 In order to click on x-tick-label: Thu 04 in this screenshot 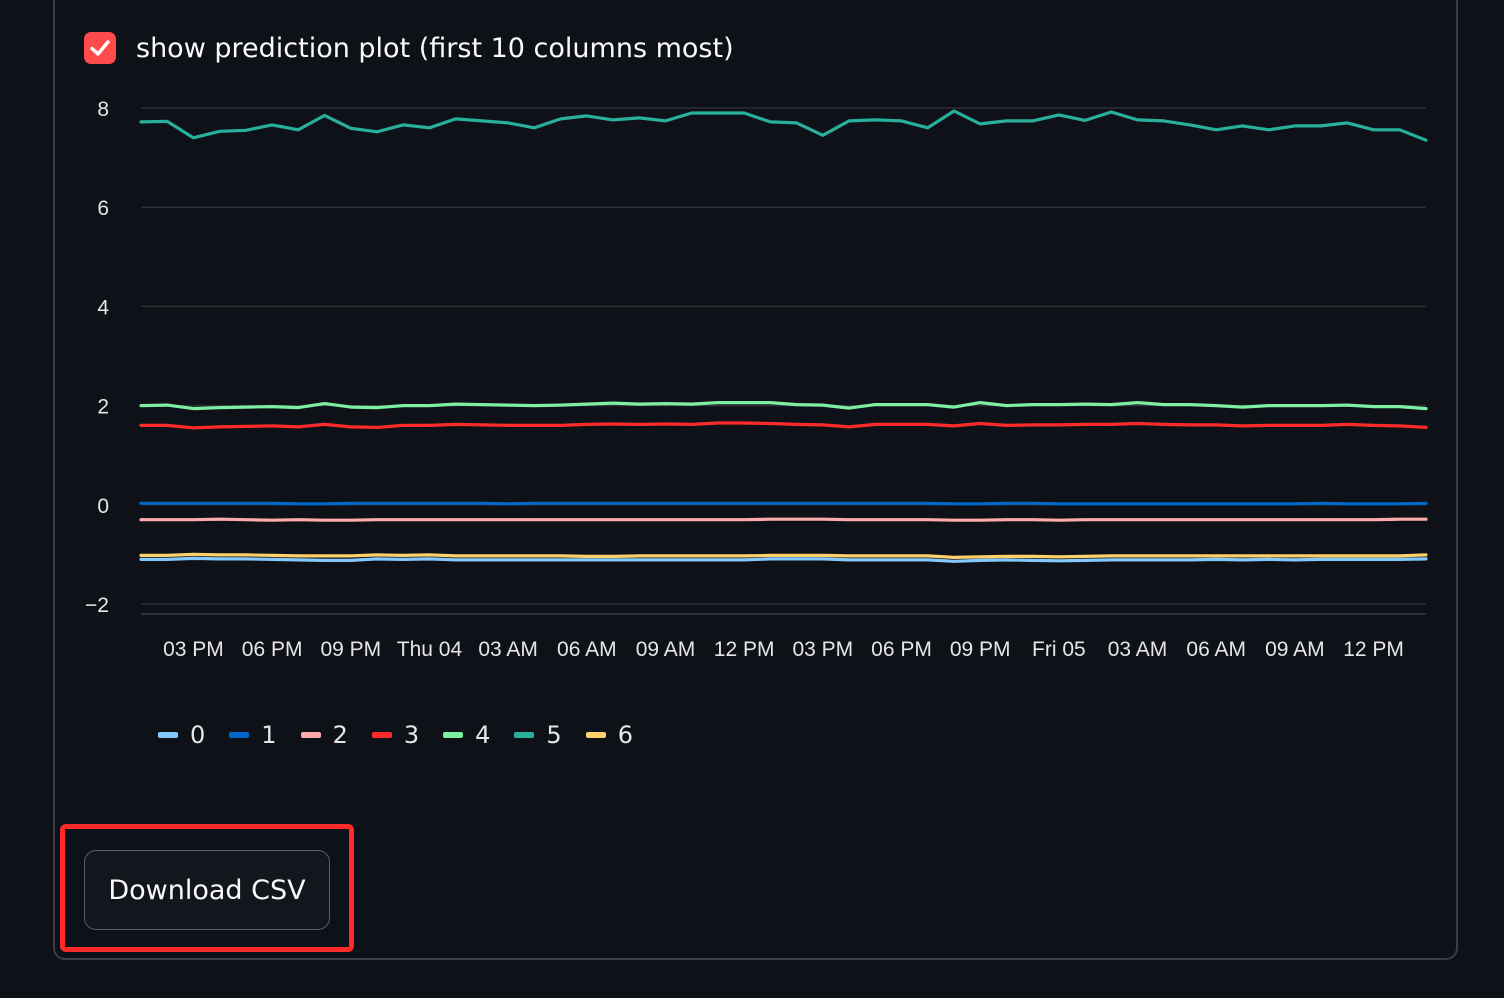, I will do `click(430, 649)`.